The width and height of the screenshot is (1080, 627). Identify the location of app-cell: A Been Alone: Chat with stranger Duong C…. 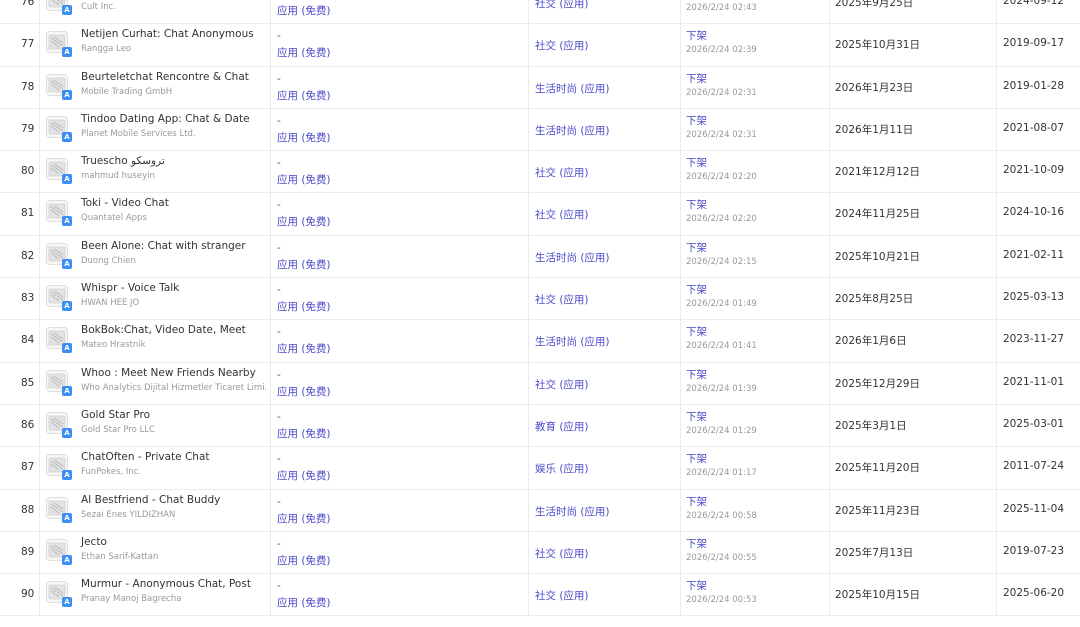
(155, 256).